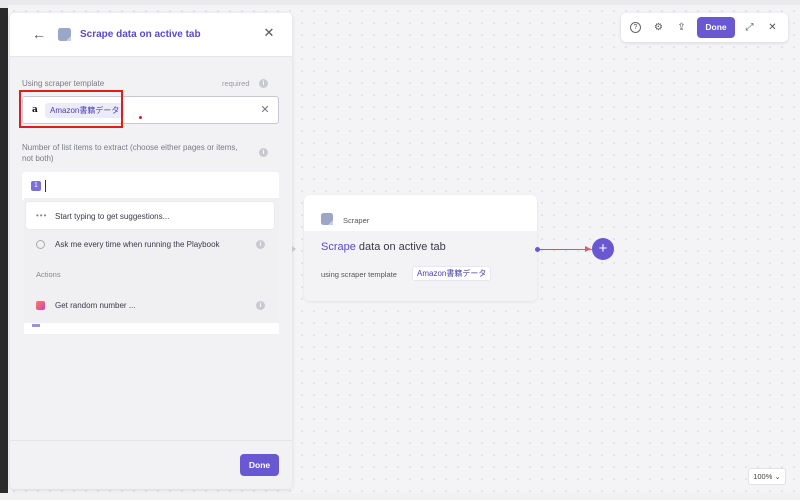  Describe the element at coordinates (294, 249) in the screenshot. I see `panel-pointer` at that location.